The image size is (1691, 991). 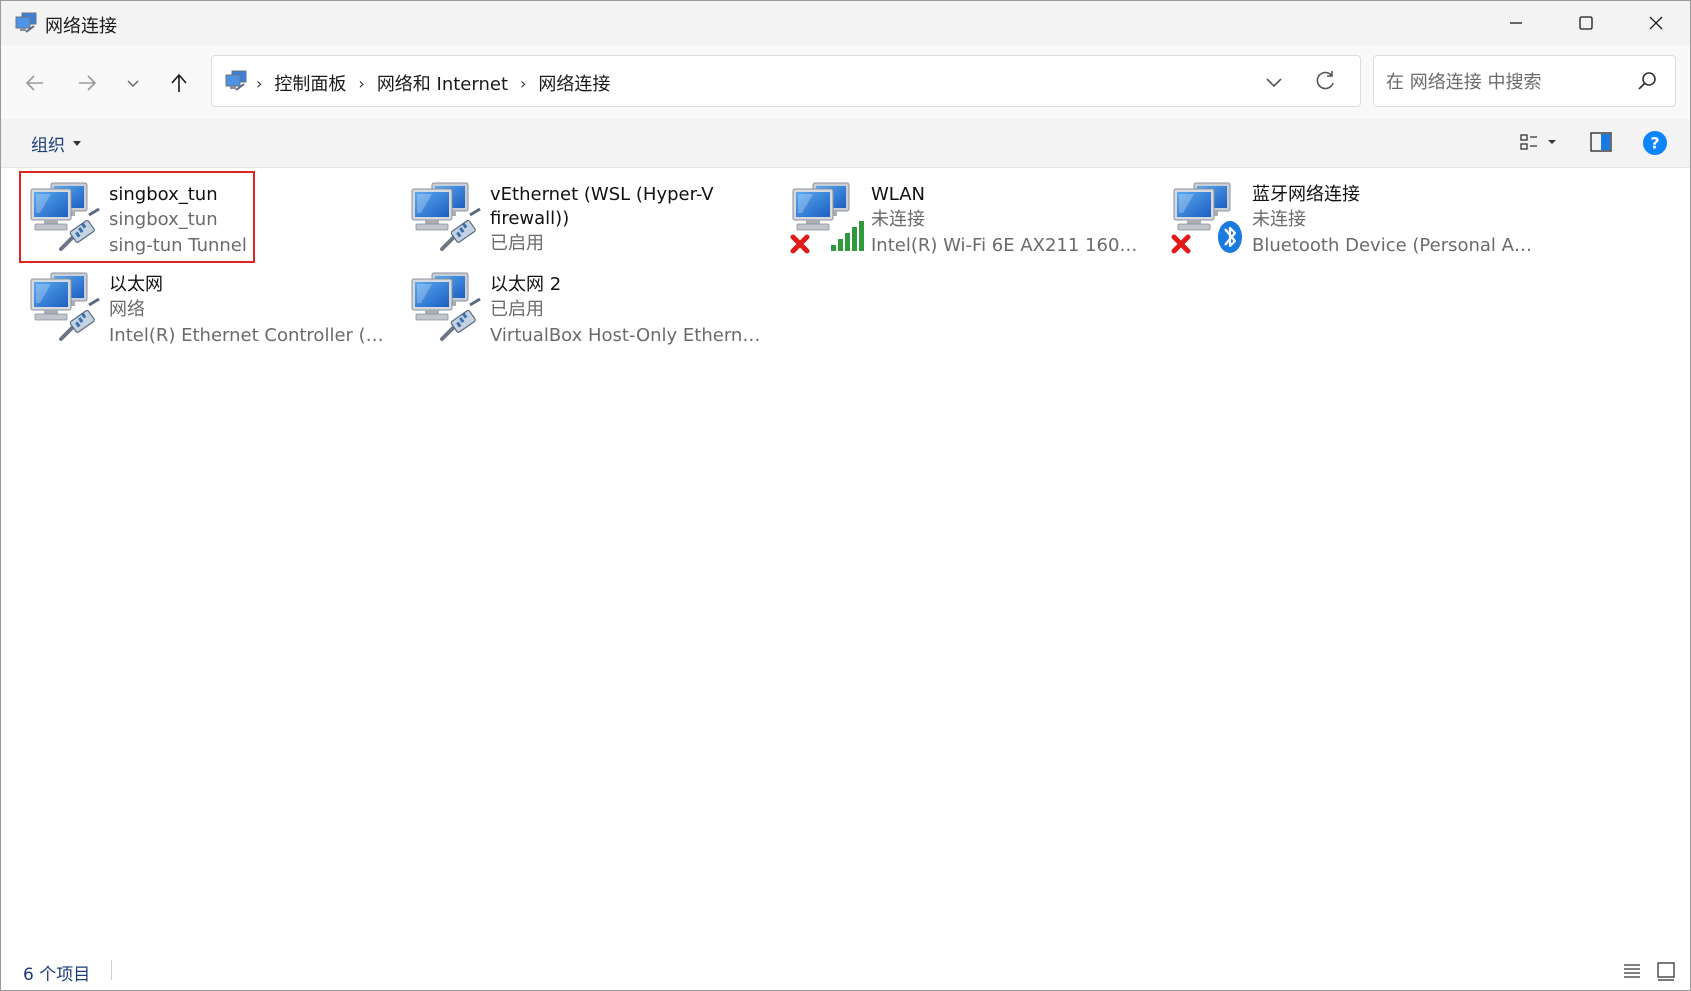 What do you see at coordinates (136, 284) in the screenshot?
I see `connection-name: 以太网` at bounding box center [136, 284].